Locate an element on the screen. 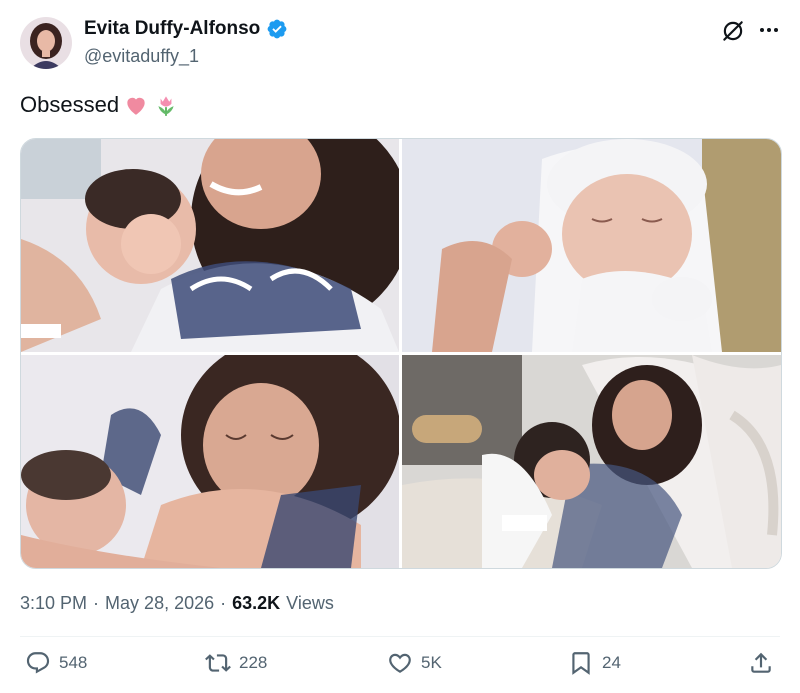 This screenshot has height=693, width=800. bookmark-count: 24 is located at coordinates (611, 662).